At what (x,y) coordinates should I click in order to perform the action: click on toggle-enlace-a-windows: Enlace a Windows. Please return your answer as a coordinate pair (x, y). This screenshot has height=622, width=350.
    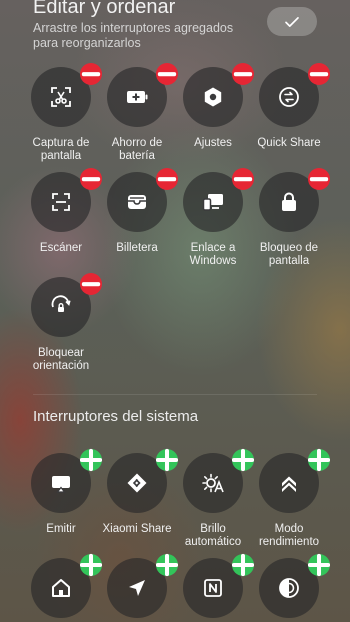
    Looking at the image, I should click on (213, 218).